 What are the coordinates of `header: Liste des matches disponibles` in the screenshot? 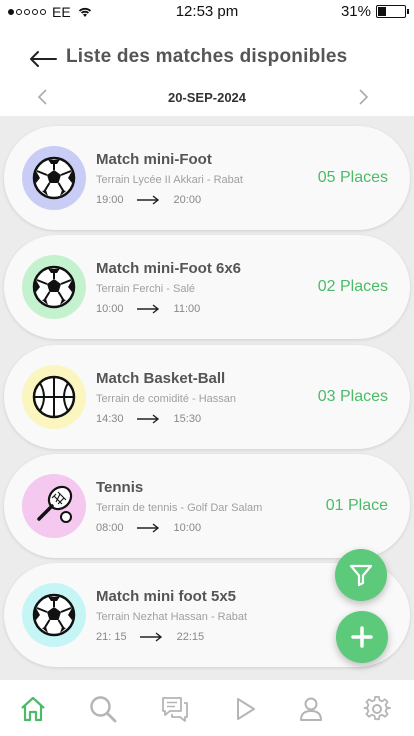 It's located at (207, 58).